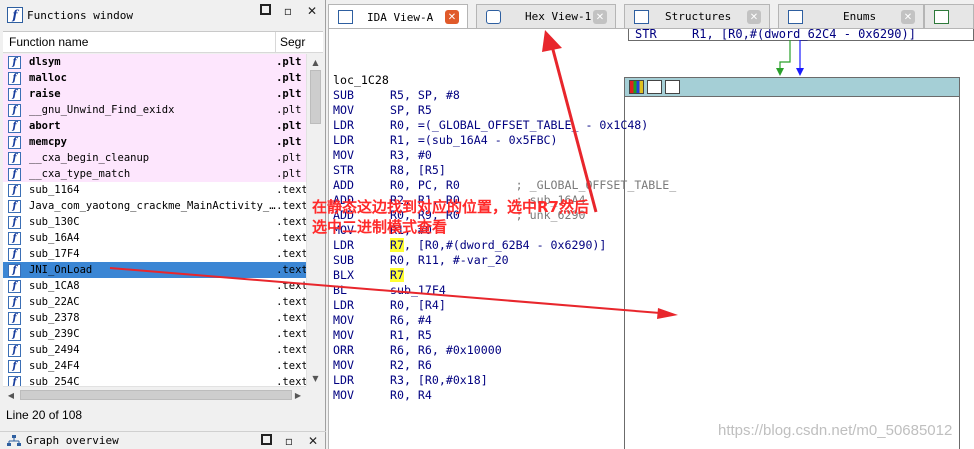 The height and width of the screenshot is (449, 974). Describe the element at coordinates (504, 350) in the screenshot. I see `code-line: ORR R6, R6, #0x10000` at that location.